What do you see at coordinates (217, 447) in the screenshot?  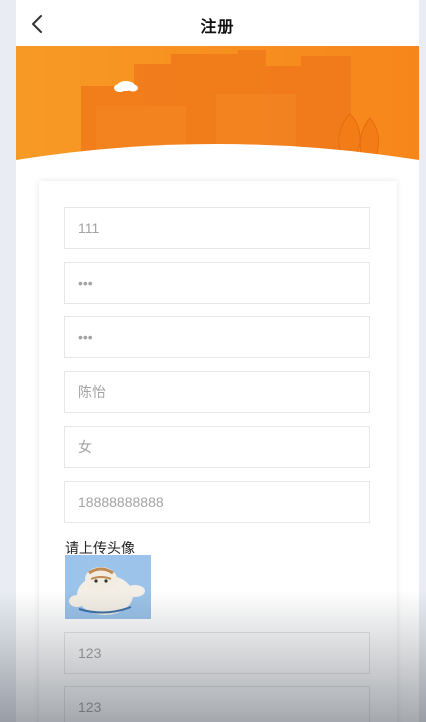 I see `gender-input: 女` at bounding box center [217, 447].